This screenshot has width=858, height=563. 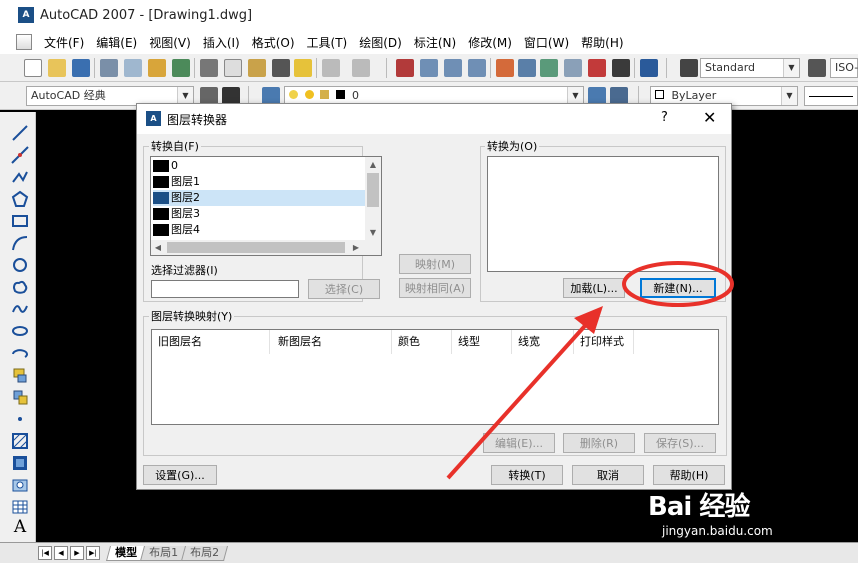 I want to click on menu-tools: 工具(T), so click(x=327, y=42).